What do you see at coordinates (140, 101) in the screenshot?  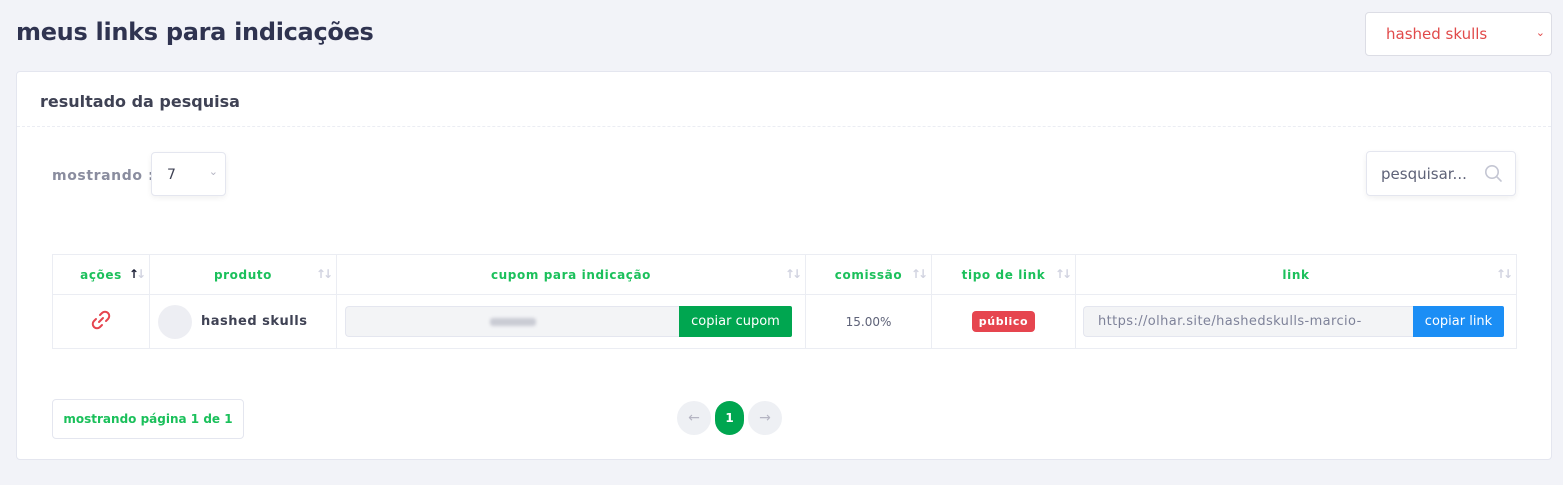 I see `card-title: resultado da pesquisa` at bounding box center [140, 101].